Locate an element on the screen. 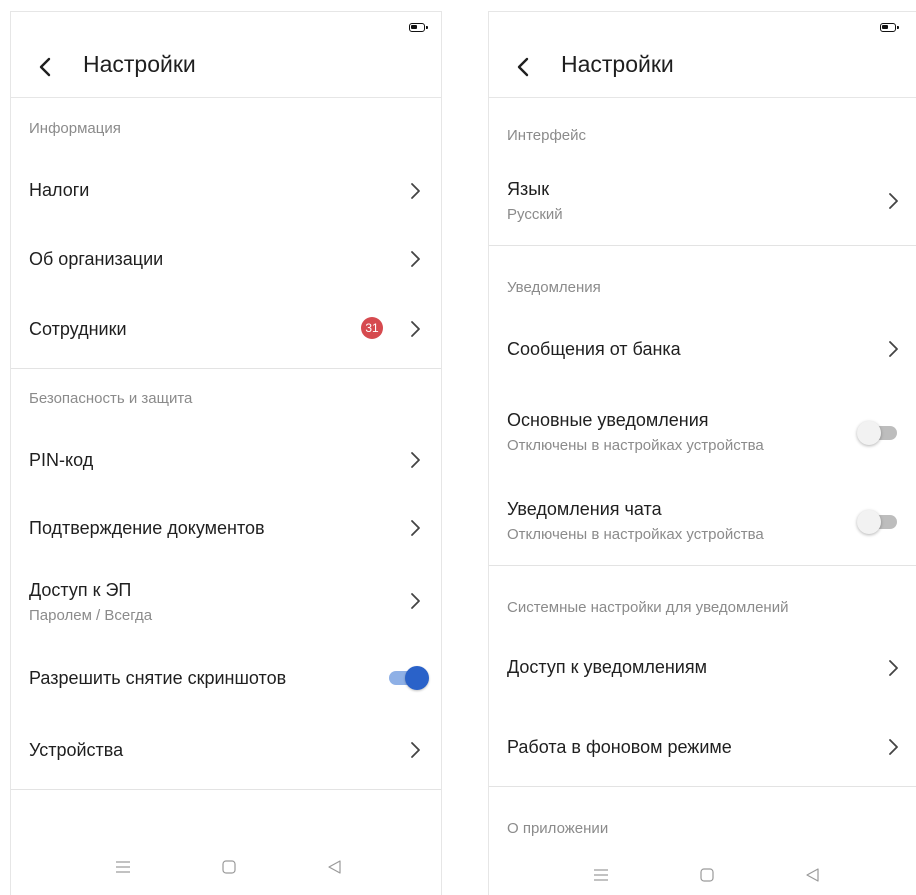 This screenshot has width=916, height=895. list-item-title: Налоги is located at coordinates (59, 190).